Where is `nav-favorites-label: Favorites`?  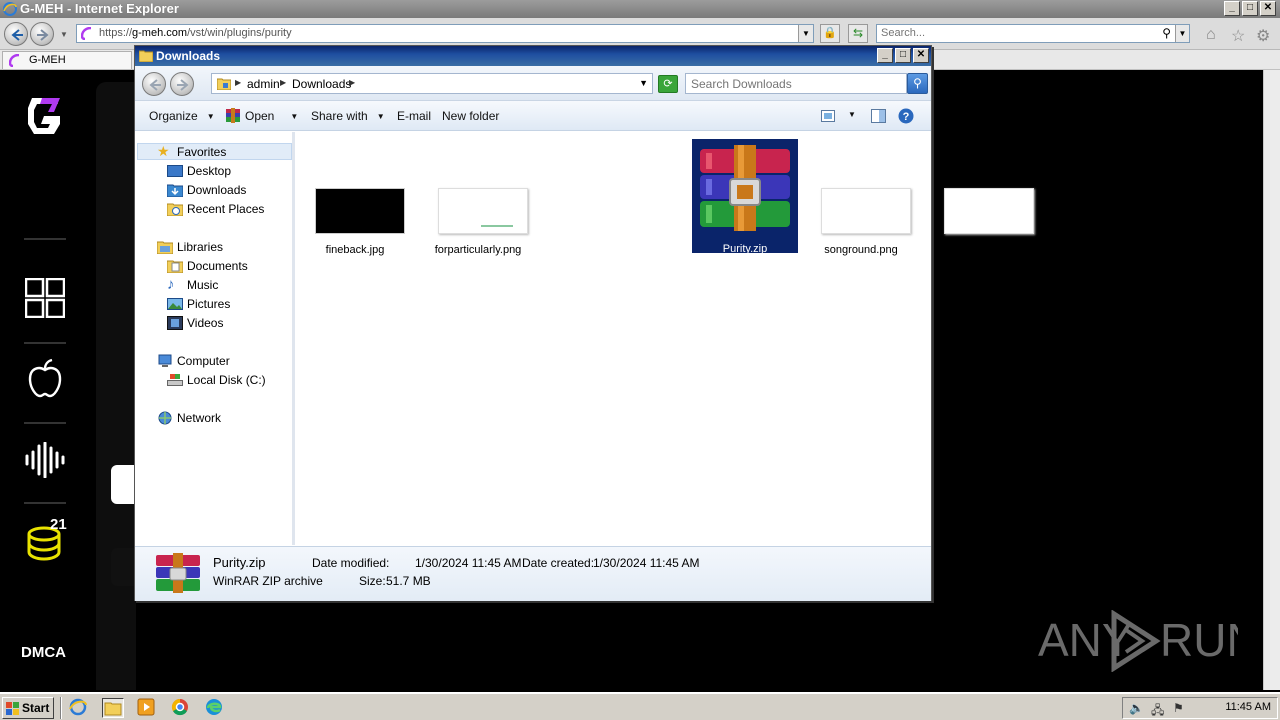 nav-favorites-label: Favorites is located at coordinates (202, 152).